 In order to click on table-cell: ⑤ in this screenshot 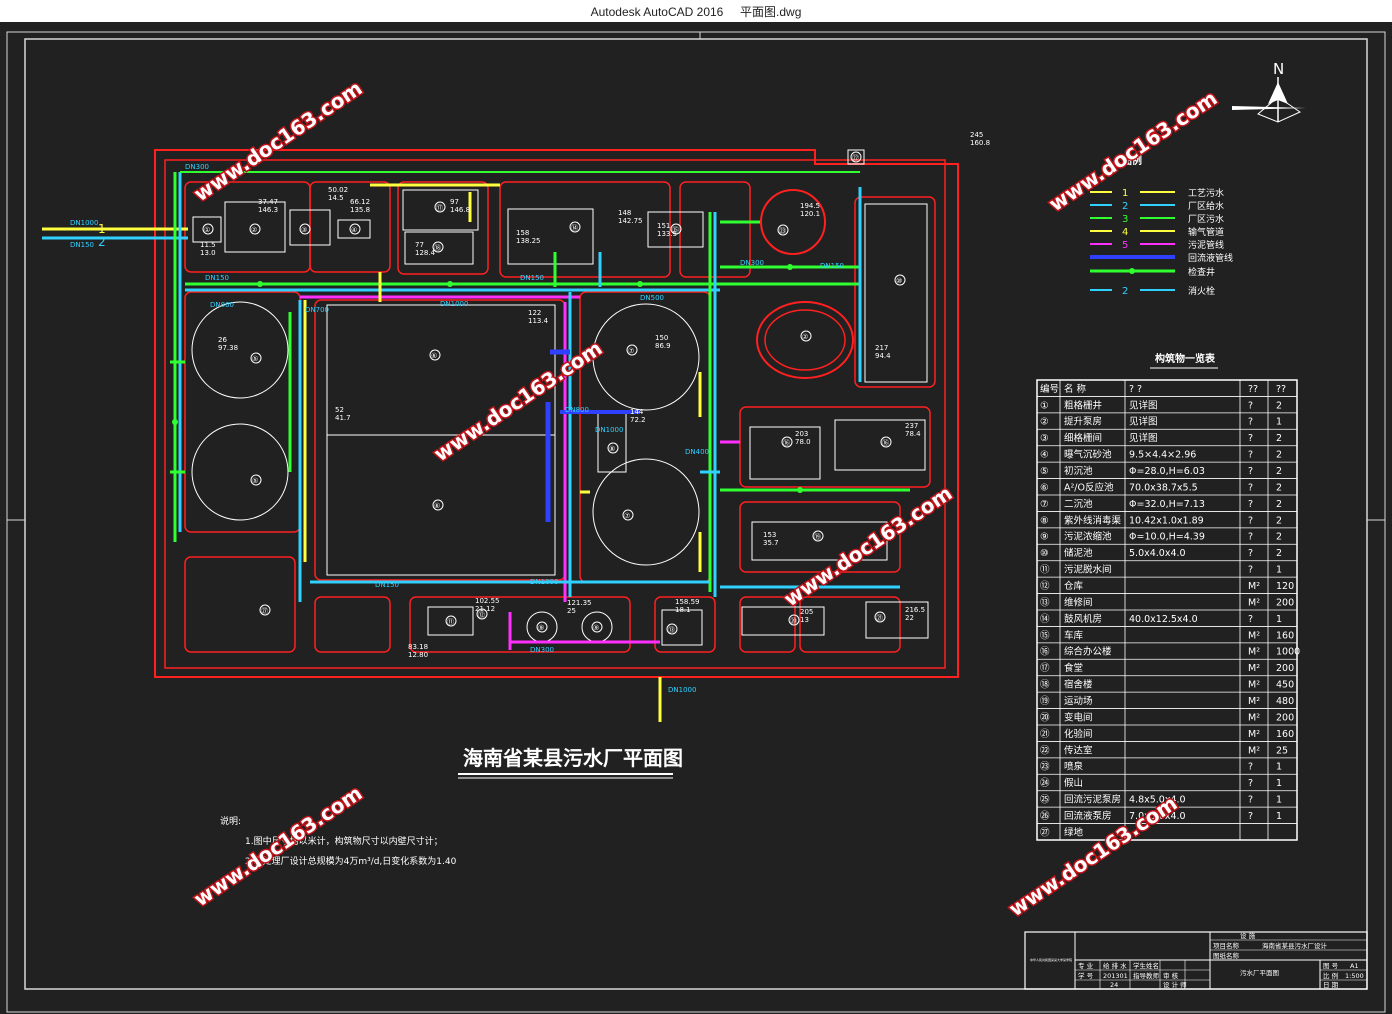, I will do `click(1044, 471)`.